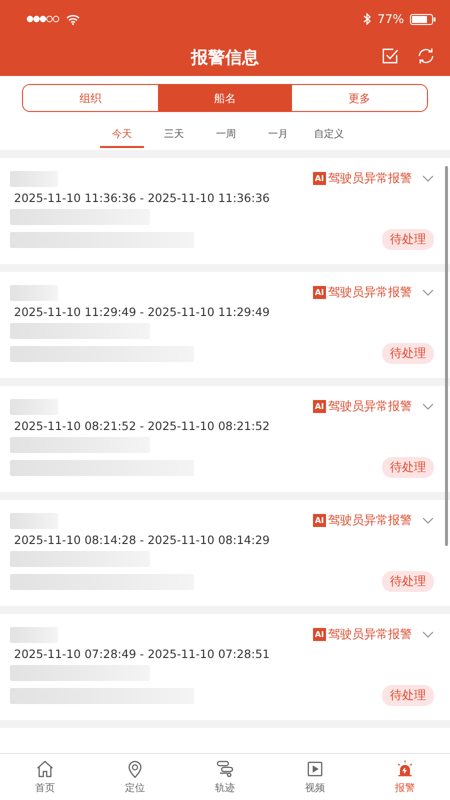 This screenshot has width=450, height=800. I want to click on alert-card: AI 驾驶员异常报警 2025-11-10 08:14:28 - 2025-11-10 08:14:29 待处理, so click(225, 553).